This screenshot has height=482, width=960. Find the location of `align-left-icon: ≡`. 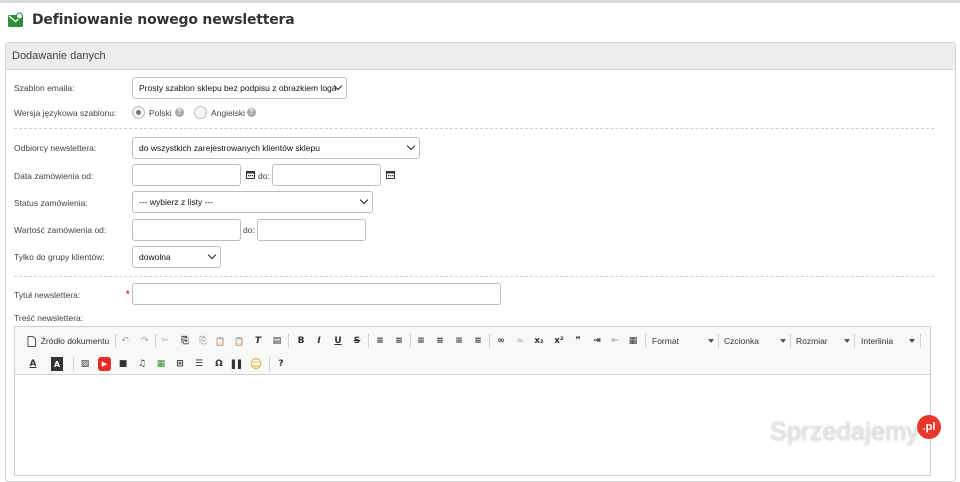

align-left-icon: ≡ is located at coordinates (421, 341).